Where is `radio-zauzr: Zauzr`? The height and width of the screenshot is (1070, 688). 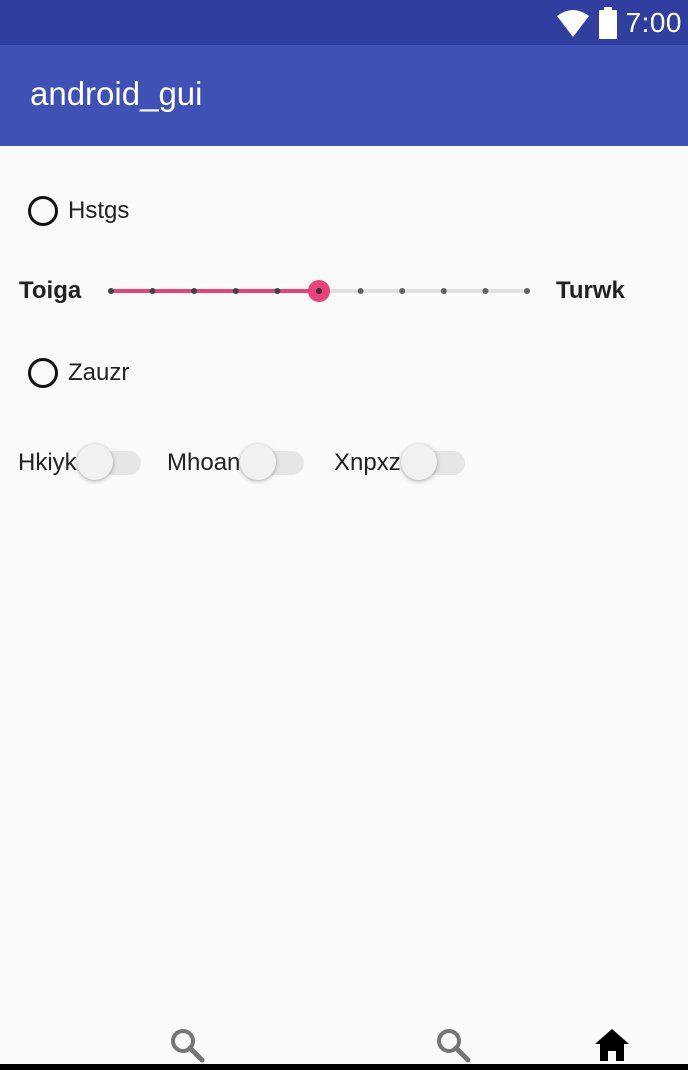
radio-zauzr: Zauzr is located at coordinates (78, 373).